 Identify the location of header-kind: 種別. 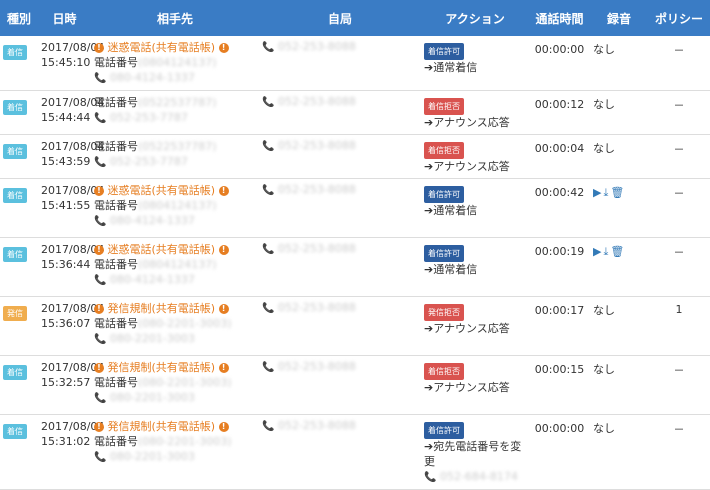
(19, 18).